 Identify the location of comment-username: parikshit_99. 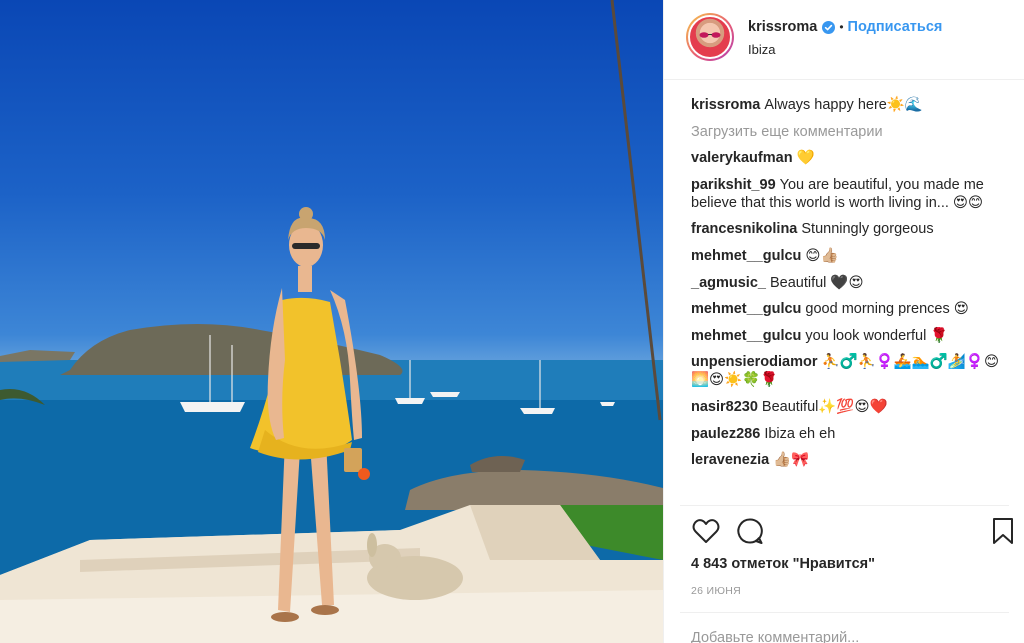
(733, 185).